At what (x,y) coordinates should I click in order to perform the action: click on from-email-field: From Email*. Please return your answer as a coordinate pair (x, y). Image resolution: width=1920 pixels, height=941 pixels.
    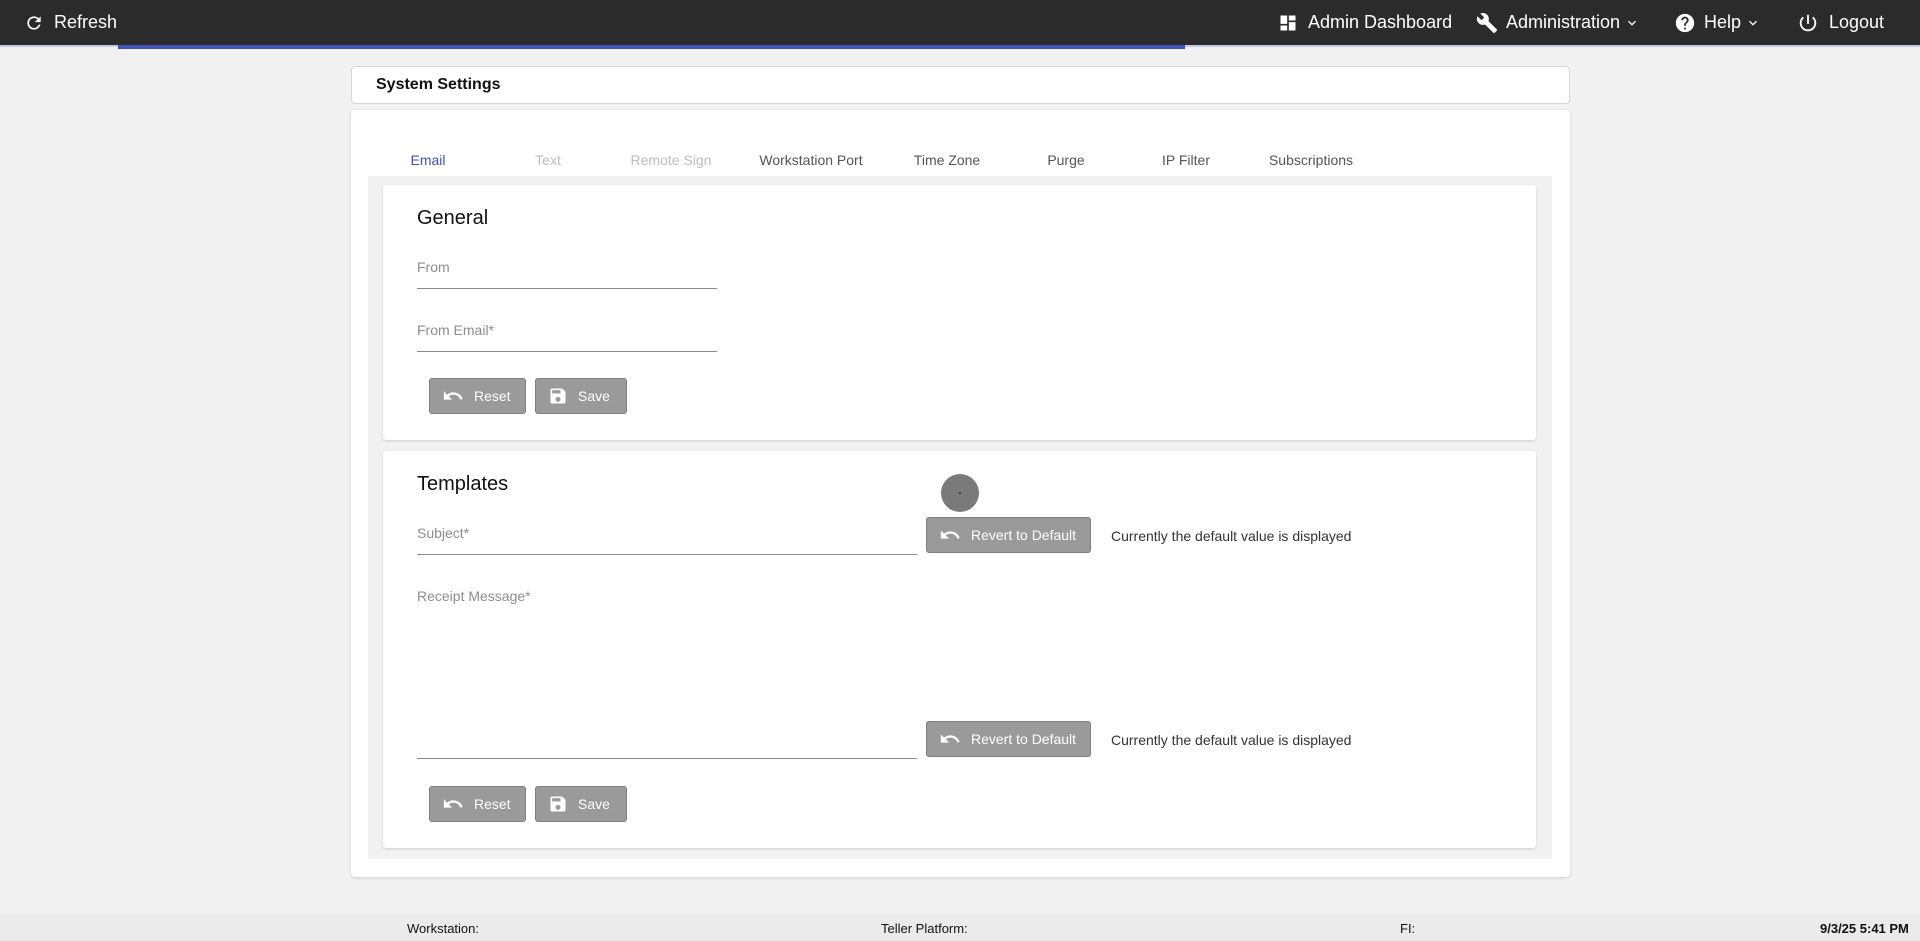
    Looking at the image, I should click on (567, 337).